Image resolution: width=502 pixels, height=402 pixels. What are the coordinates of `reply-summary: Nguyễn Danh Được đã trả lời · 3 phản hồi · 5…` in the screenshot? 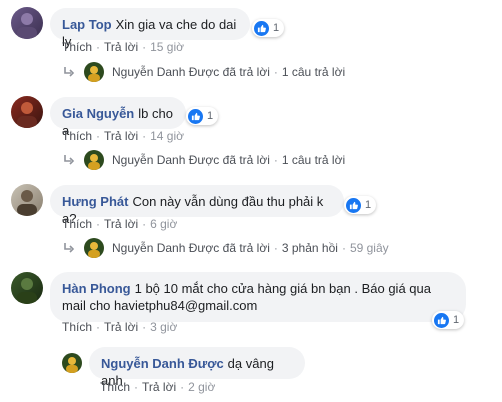 It's located at (225, 248).